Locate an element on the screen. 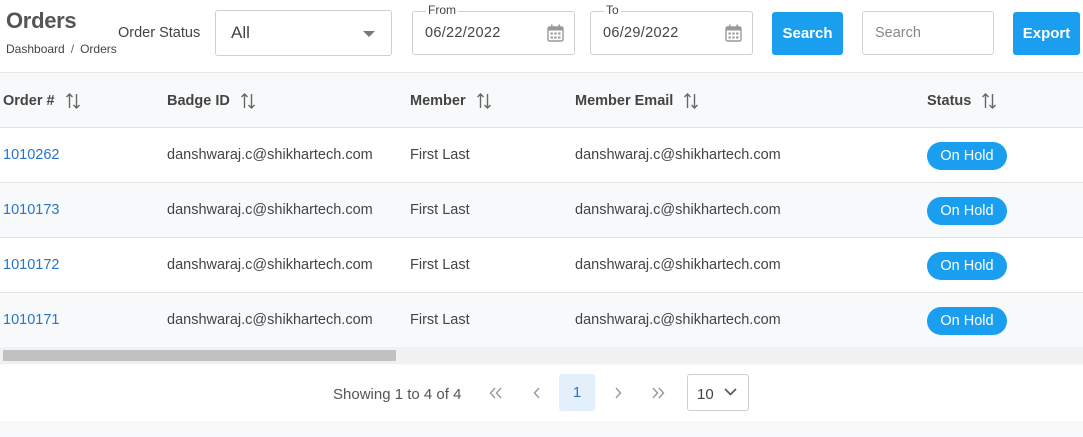 This screenshot has width=1083, height=437. search-input is located at coordinates (928, 33).